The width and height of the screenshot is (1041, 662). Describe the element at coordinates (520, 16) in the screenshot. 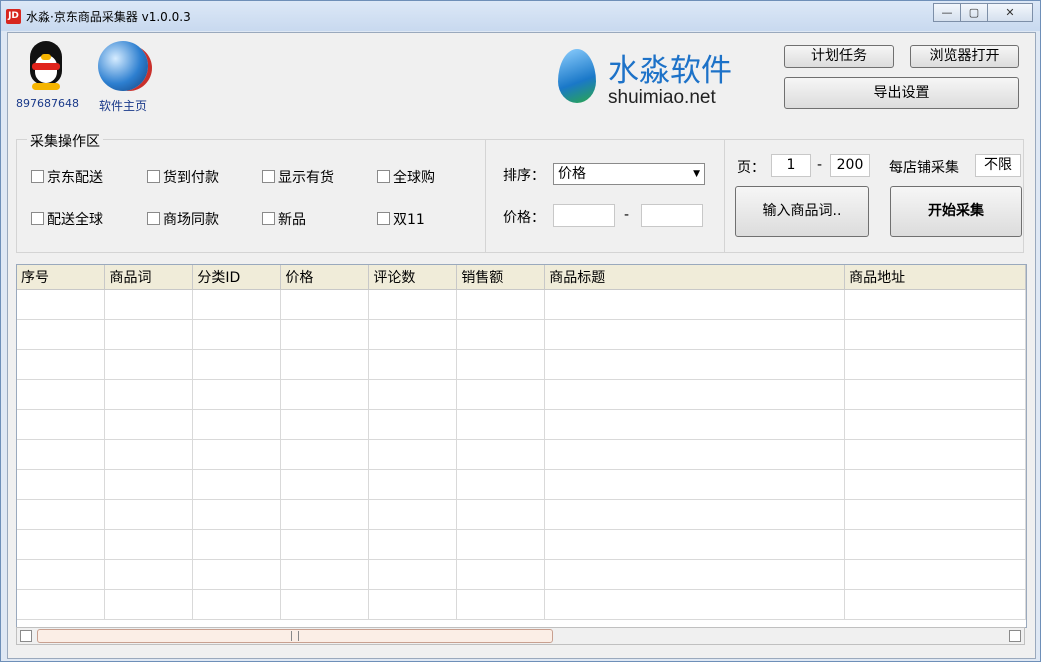

I see `title-bar: JD 水淼·京东商品采集器 v1.0.0.3 — ▢ ✕` at that location.